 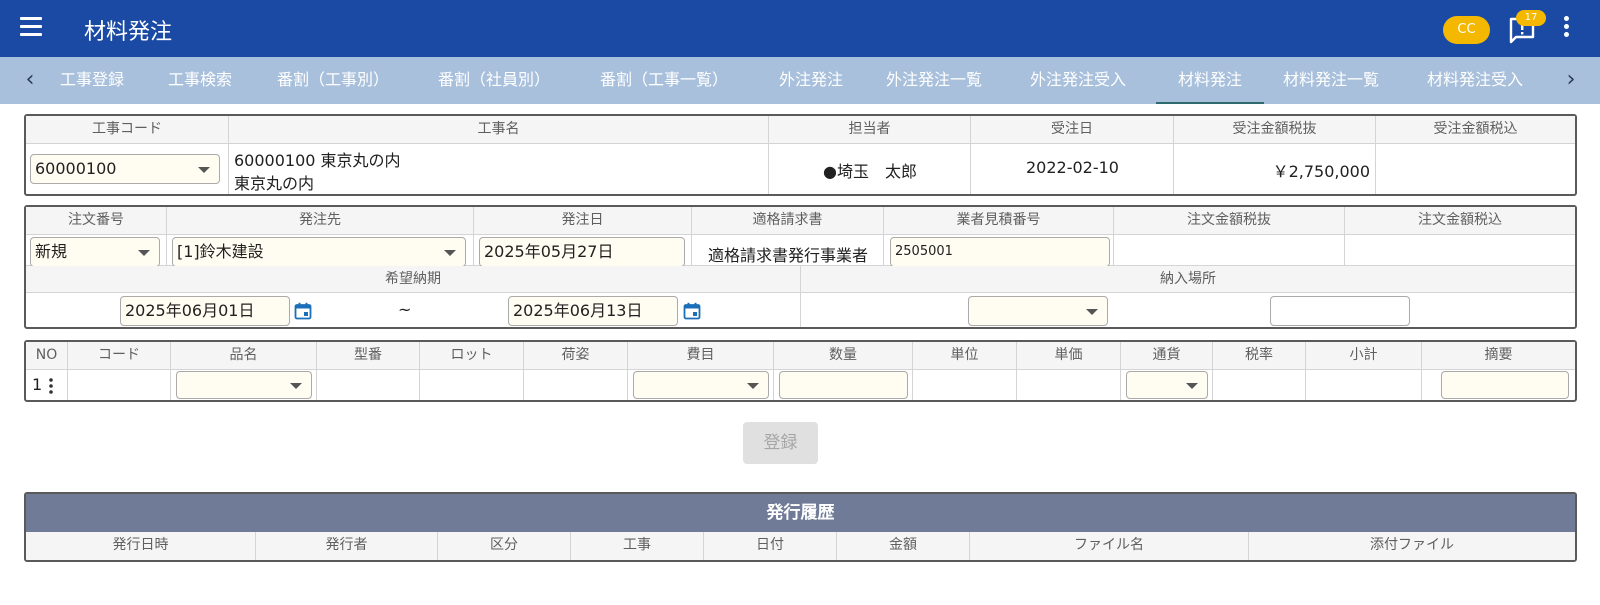 What do you see at coordinates (800, 513) in the screenshot?
I see `issue-history-title: 発行履歴` at bounding box center [800, 513].